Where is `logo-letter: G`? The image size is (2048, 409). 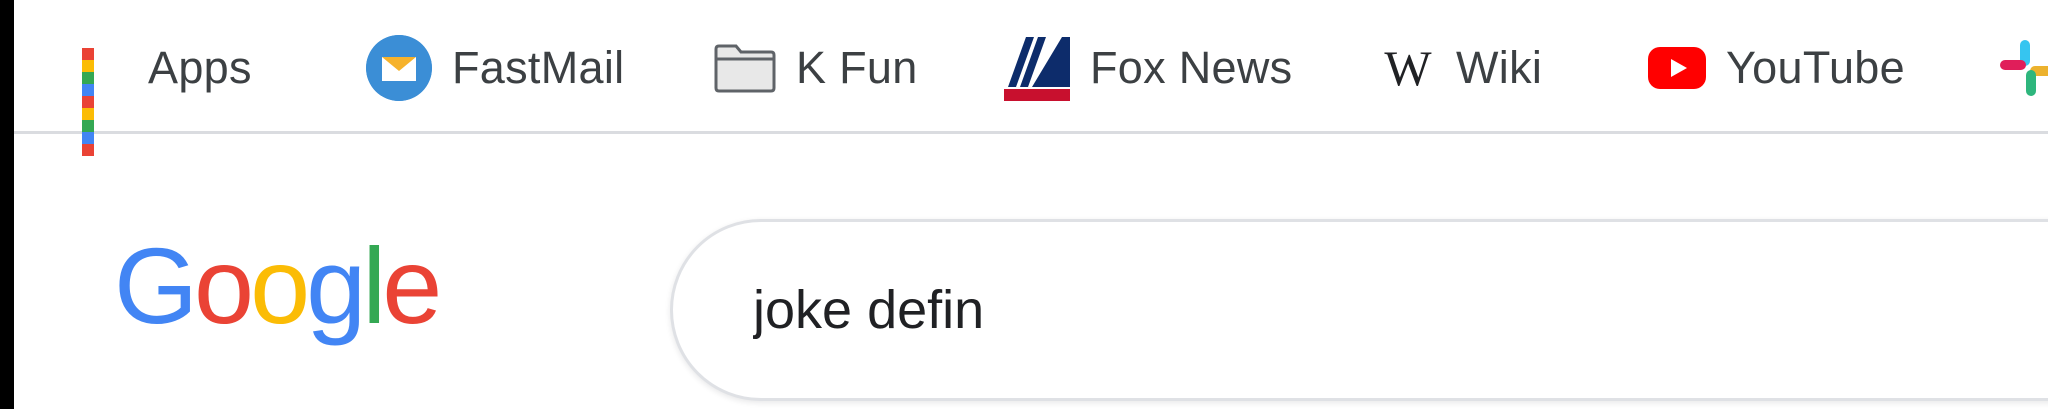 logo-letter: G is located at coordinates (156, 285).